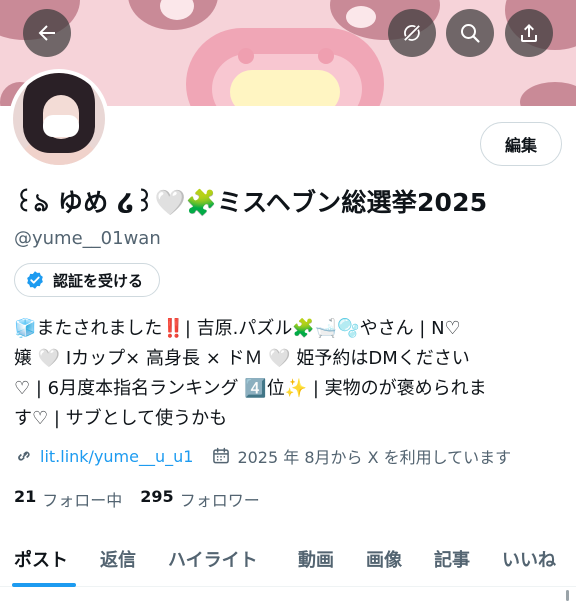 The image size is (576, 601). Describe the element at coordinates (25, 496) in the screenshot. I see `following-count: 21` at that location.